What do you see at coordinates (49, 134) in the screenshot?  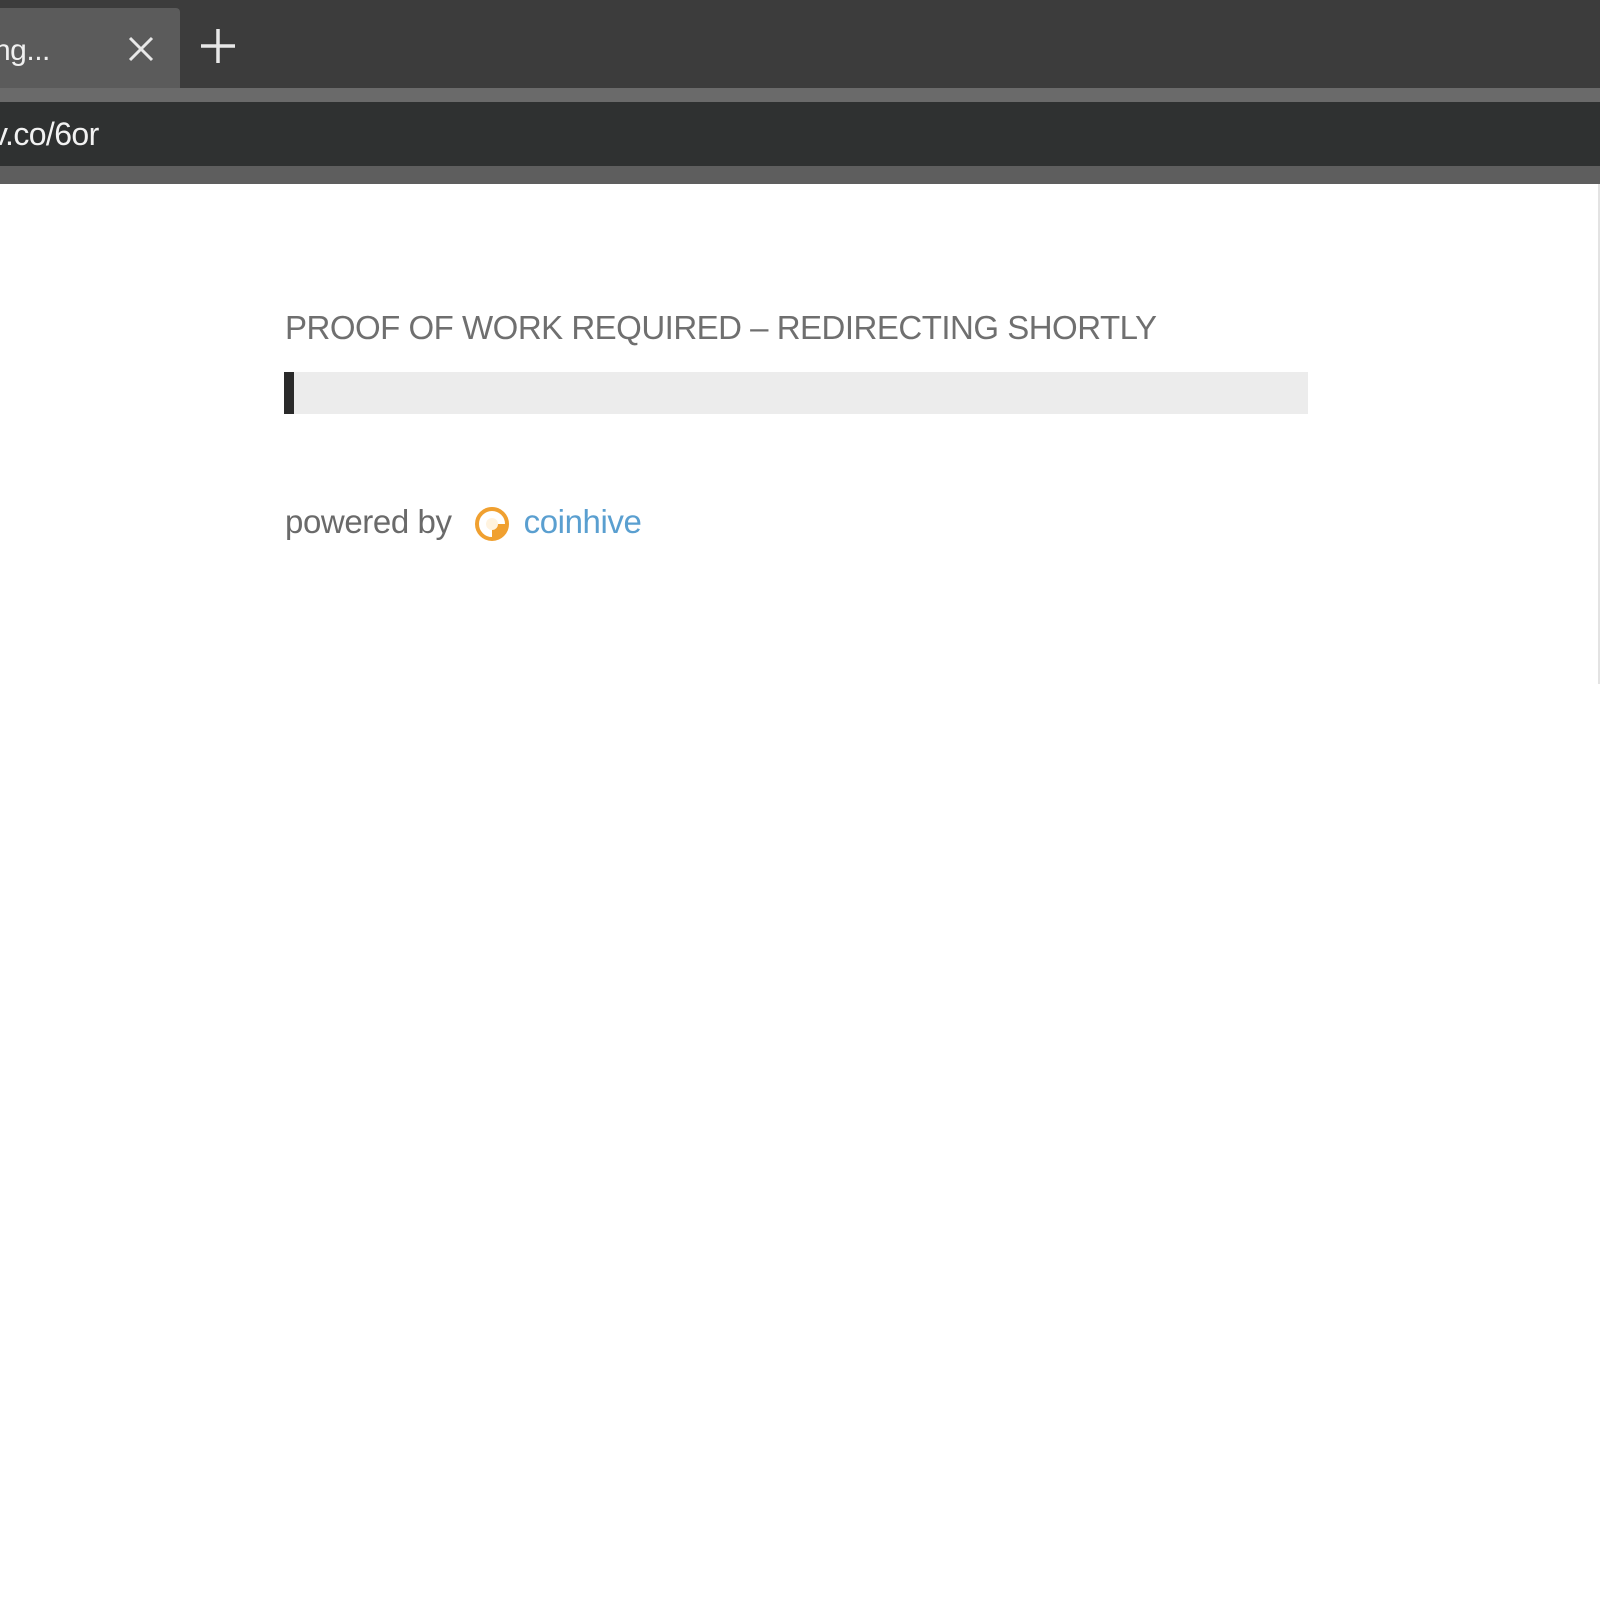 I see `url-text: v.co/6or` at bounding box center [49, 134].